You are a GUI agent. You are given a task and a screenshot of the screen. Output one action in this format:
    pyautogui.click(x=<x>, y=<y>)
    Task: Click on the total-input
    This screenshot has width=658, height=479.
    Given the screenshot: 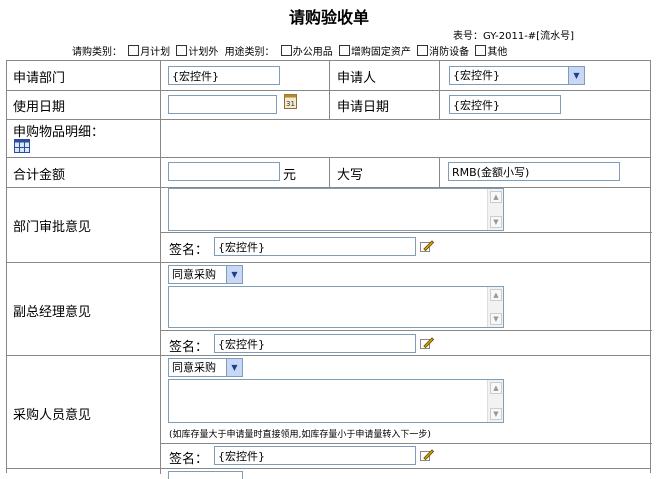 What is the action you would take?
    pyautogui.click(x=224, y=171)
    